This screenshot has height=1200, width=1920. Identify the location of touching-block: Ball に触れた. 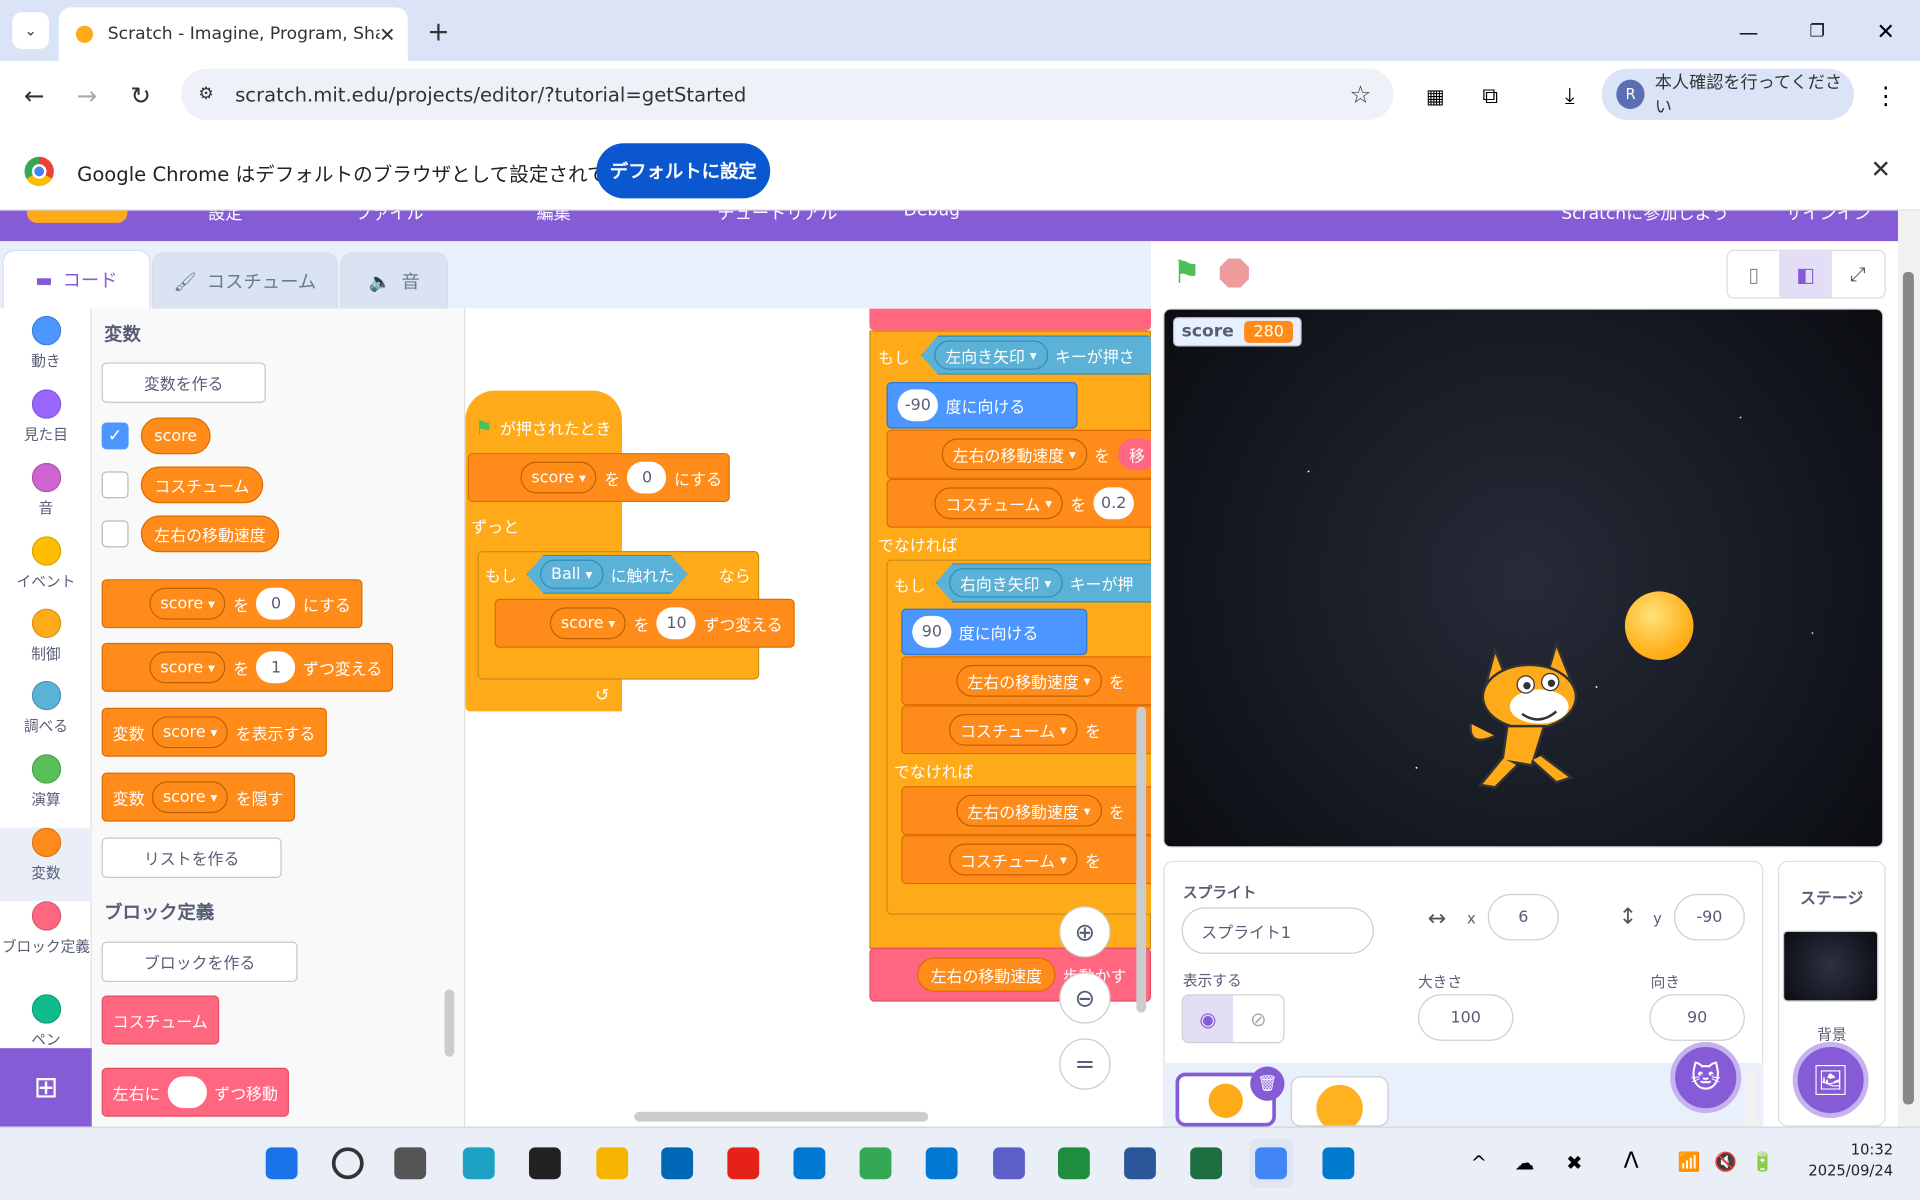
(607, 574).